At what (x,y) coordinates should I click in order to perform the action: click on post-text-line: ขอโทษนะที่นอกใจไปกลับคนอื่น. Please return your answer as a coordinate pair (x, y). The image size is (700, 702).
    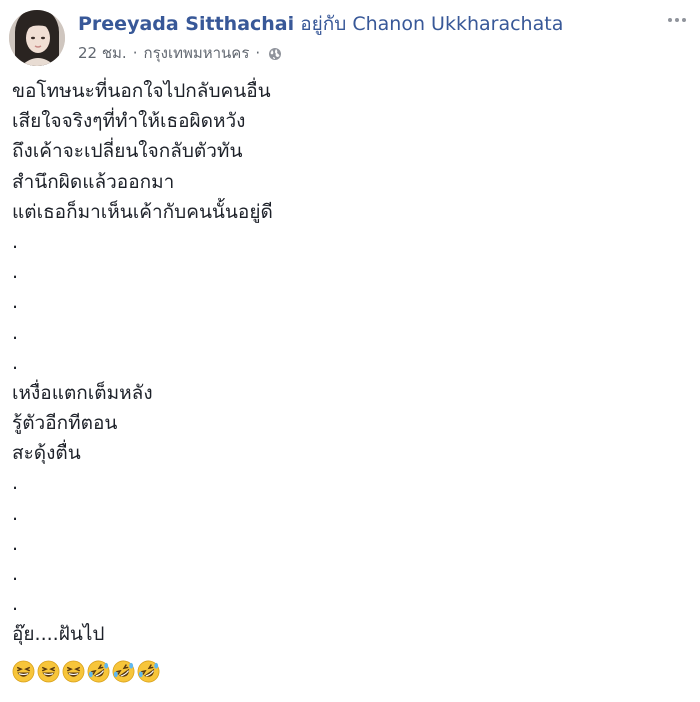
    Looking at the image, I should click on (141, 91).